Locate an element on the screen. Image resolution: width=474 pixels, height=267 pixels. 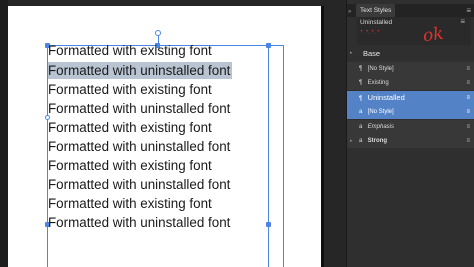
text-line-selected: Formatted with uninstalled font is located at coordinates (140, 70).